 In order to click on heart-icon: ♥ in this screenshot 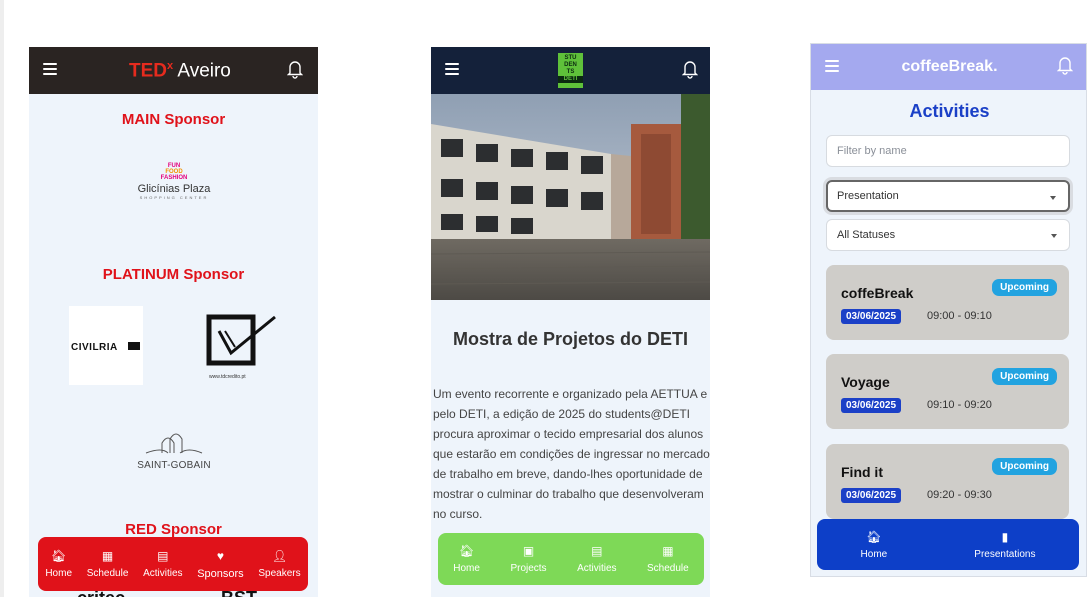, I will do `click(220, 555)`.